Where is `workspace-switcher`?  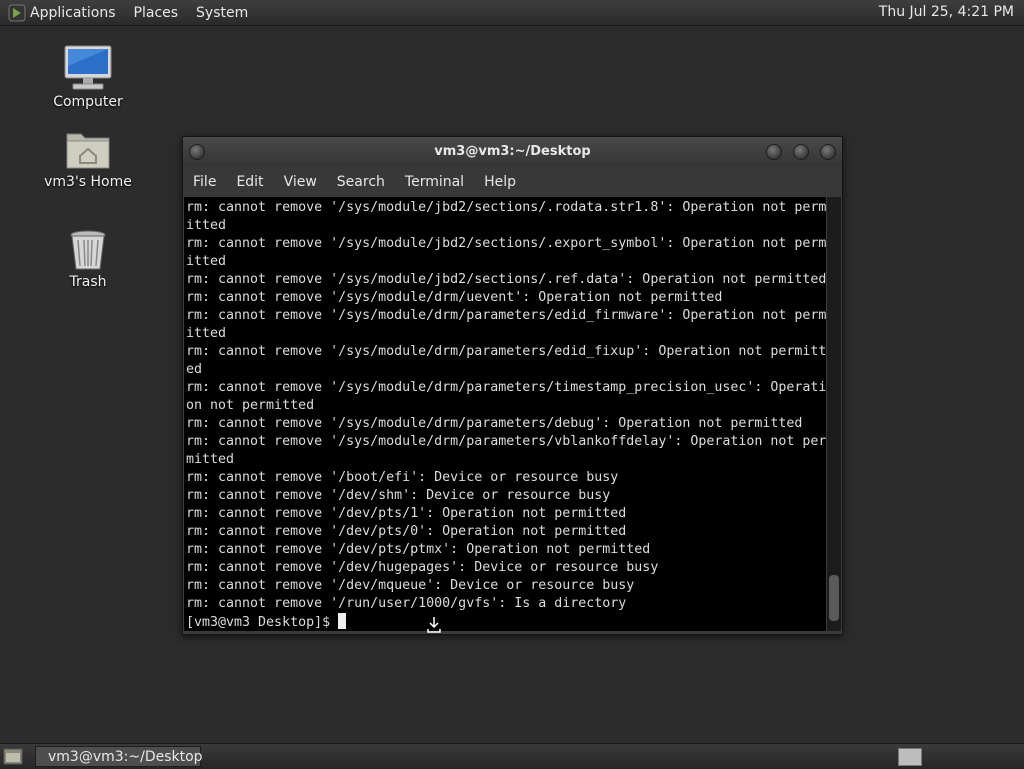 workspace-switcher is located at coordinates (910, 757).